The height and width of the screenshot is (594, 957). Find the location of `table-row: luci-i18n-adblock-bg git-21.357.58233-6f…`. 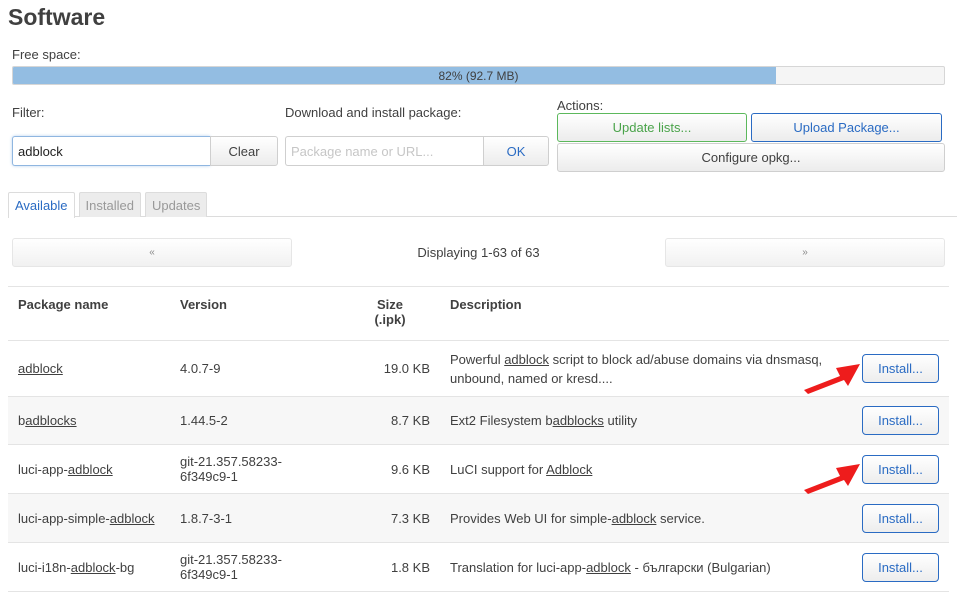

table-row: luci-i18n-adblock-bg git-21.357.58233-6f… is located at coordinates (478, 567).